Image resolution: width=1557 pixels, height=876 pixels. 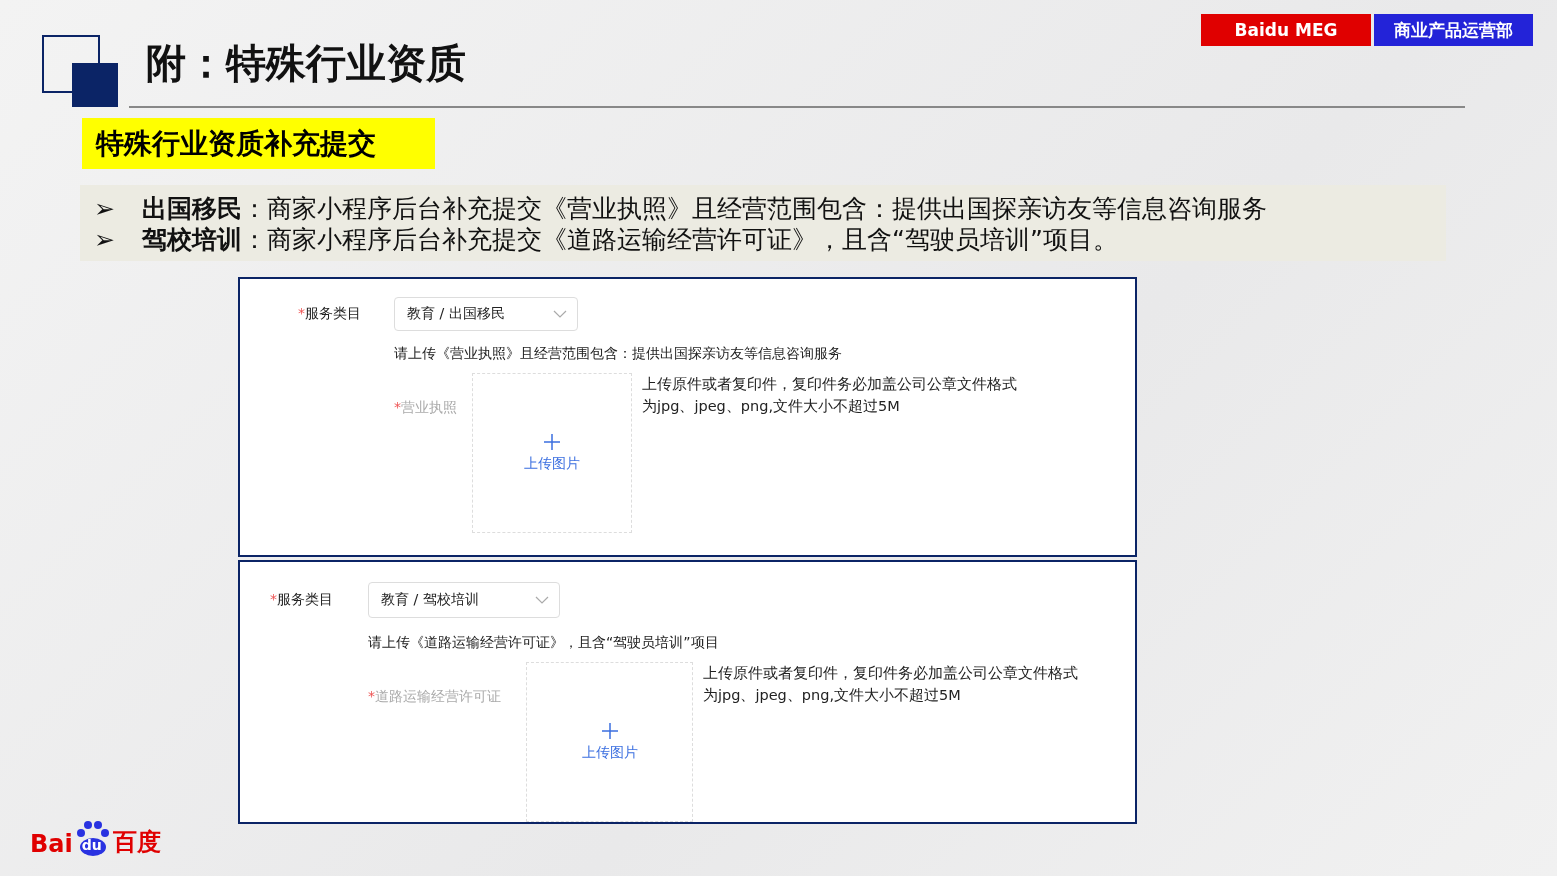 What do you see at coordinates (486, 314) in the screenshot?
I see `category-select: 教育 / 出国移民` at bounding box center [486, 314].